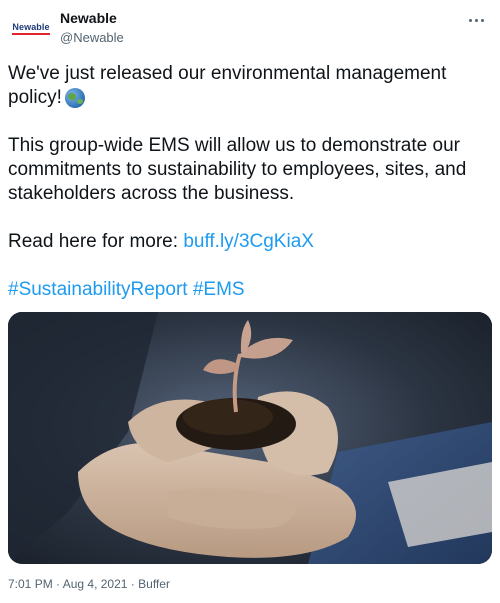 The image size is (500, 603). I want to click on hashtag-ems: #EMS, so click(219, 289).